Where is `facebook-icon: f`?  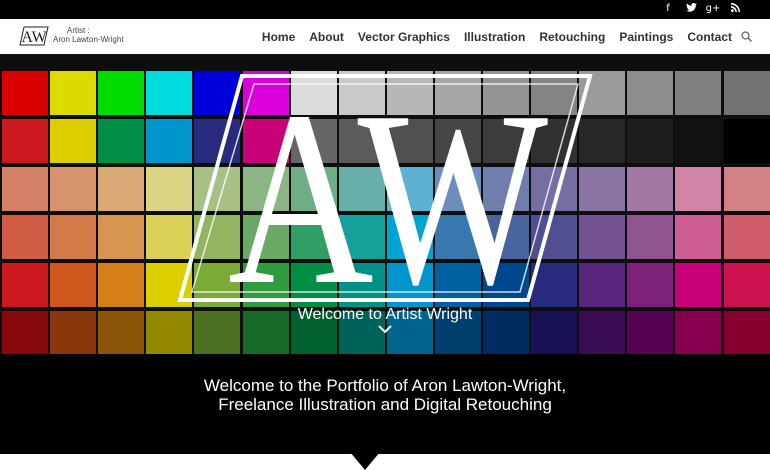 facebook-icon: f is located at coordinates (668, 9).